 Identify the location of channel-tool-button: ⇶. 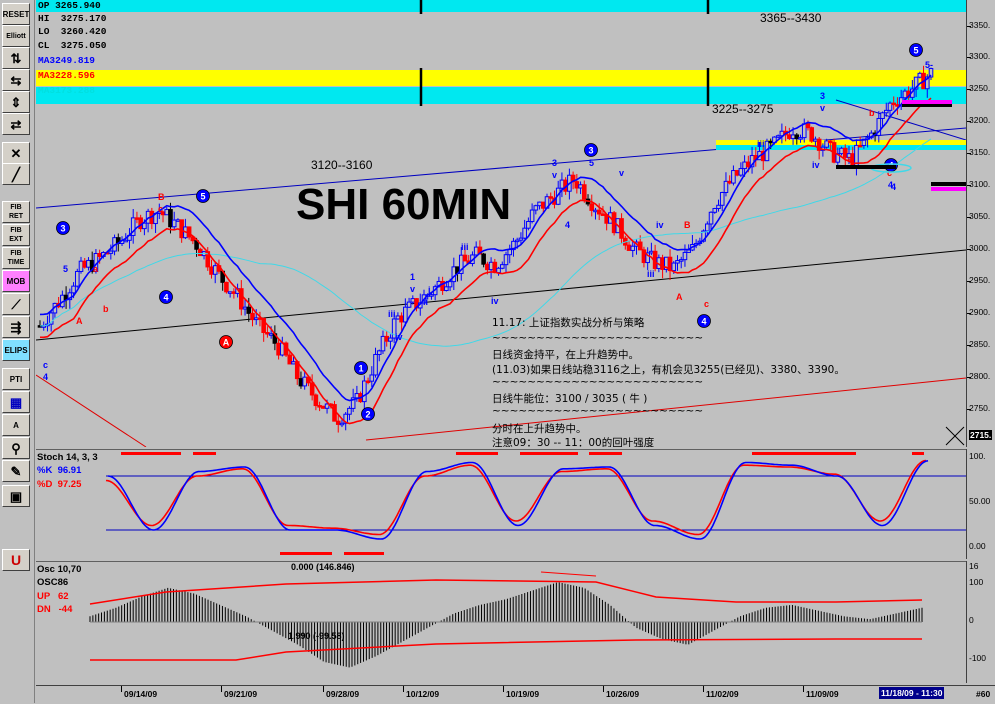
(16, 327).